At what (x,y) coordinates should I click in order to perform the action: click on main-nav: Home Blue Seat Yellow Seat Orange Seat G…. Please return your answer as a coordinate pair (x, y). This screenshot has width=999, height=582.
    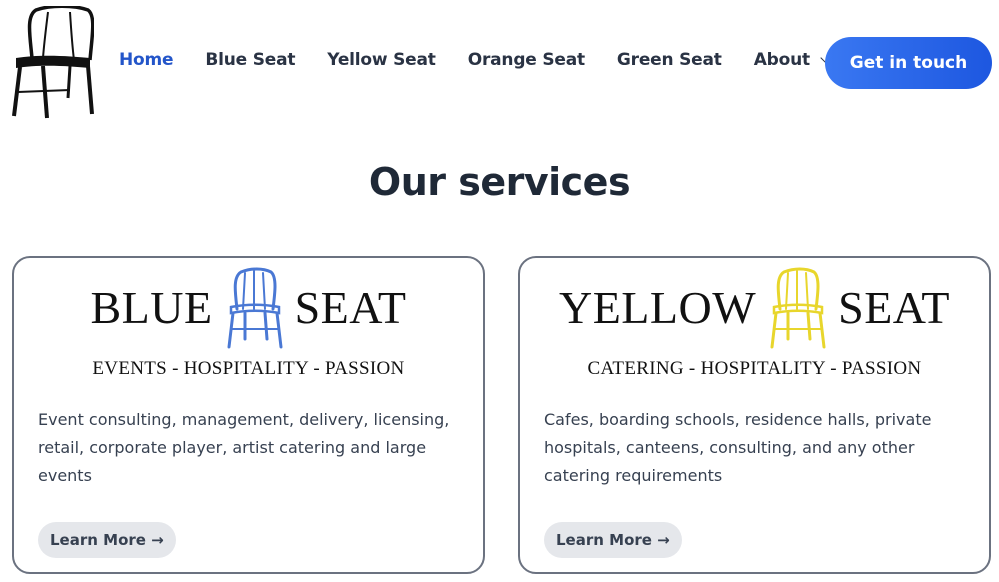
    Looking at the image, I should click on (475, 60).